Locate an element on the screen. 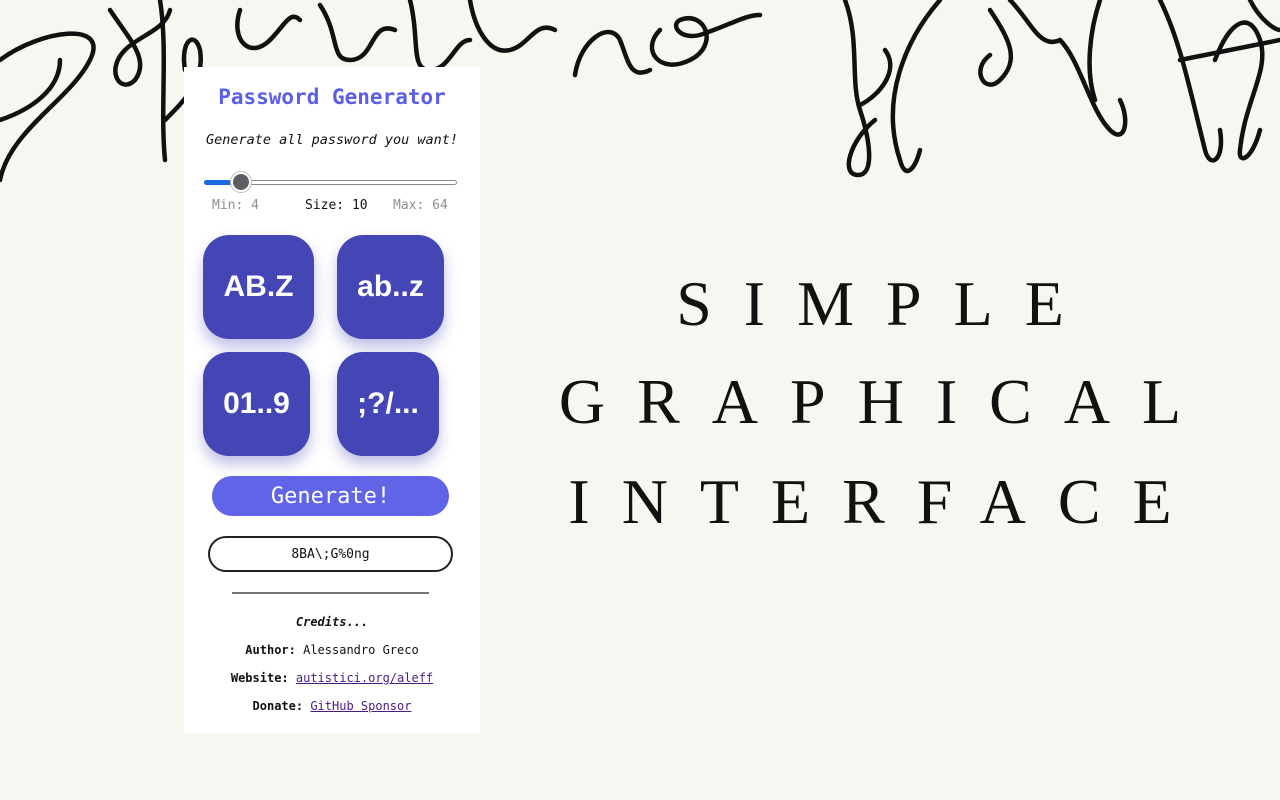  credit-donate: Donate: GitHub Sponsor is located at coordinates (332, 706).